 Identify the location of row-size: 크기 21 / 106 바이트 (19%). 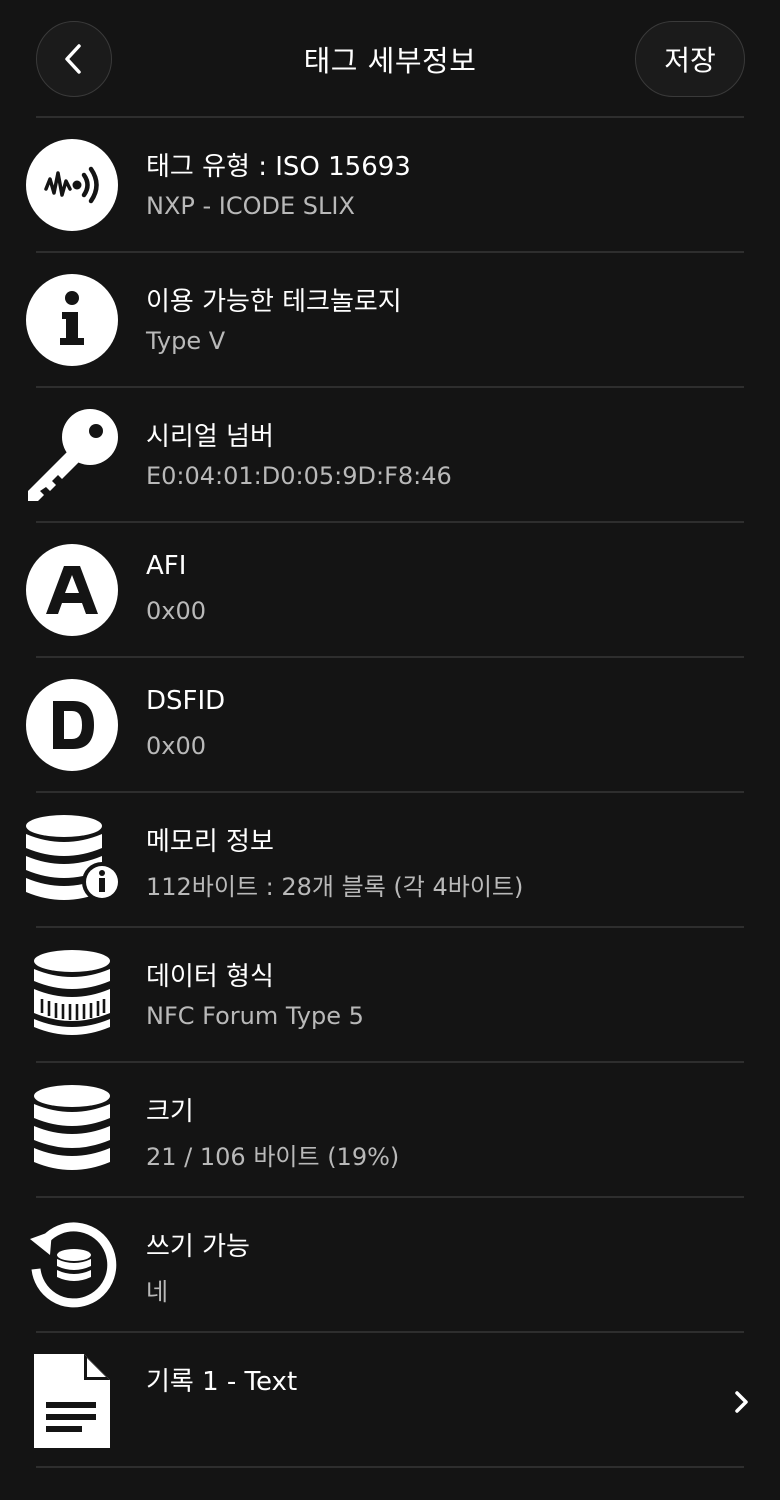
(390, 1129).